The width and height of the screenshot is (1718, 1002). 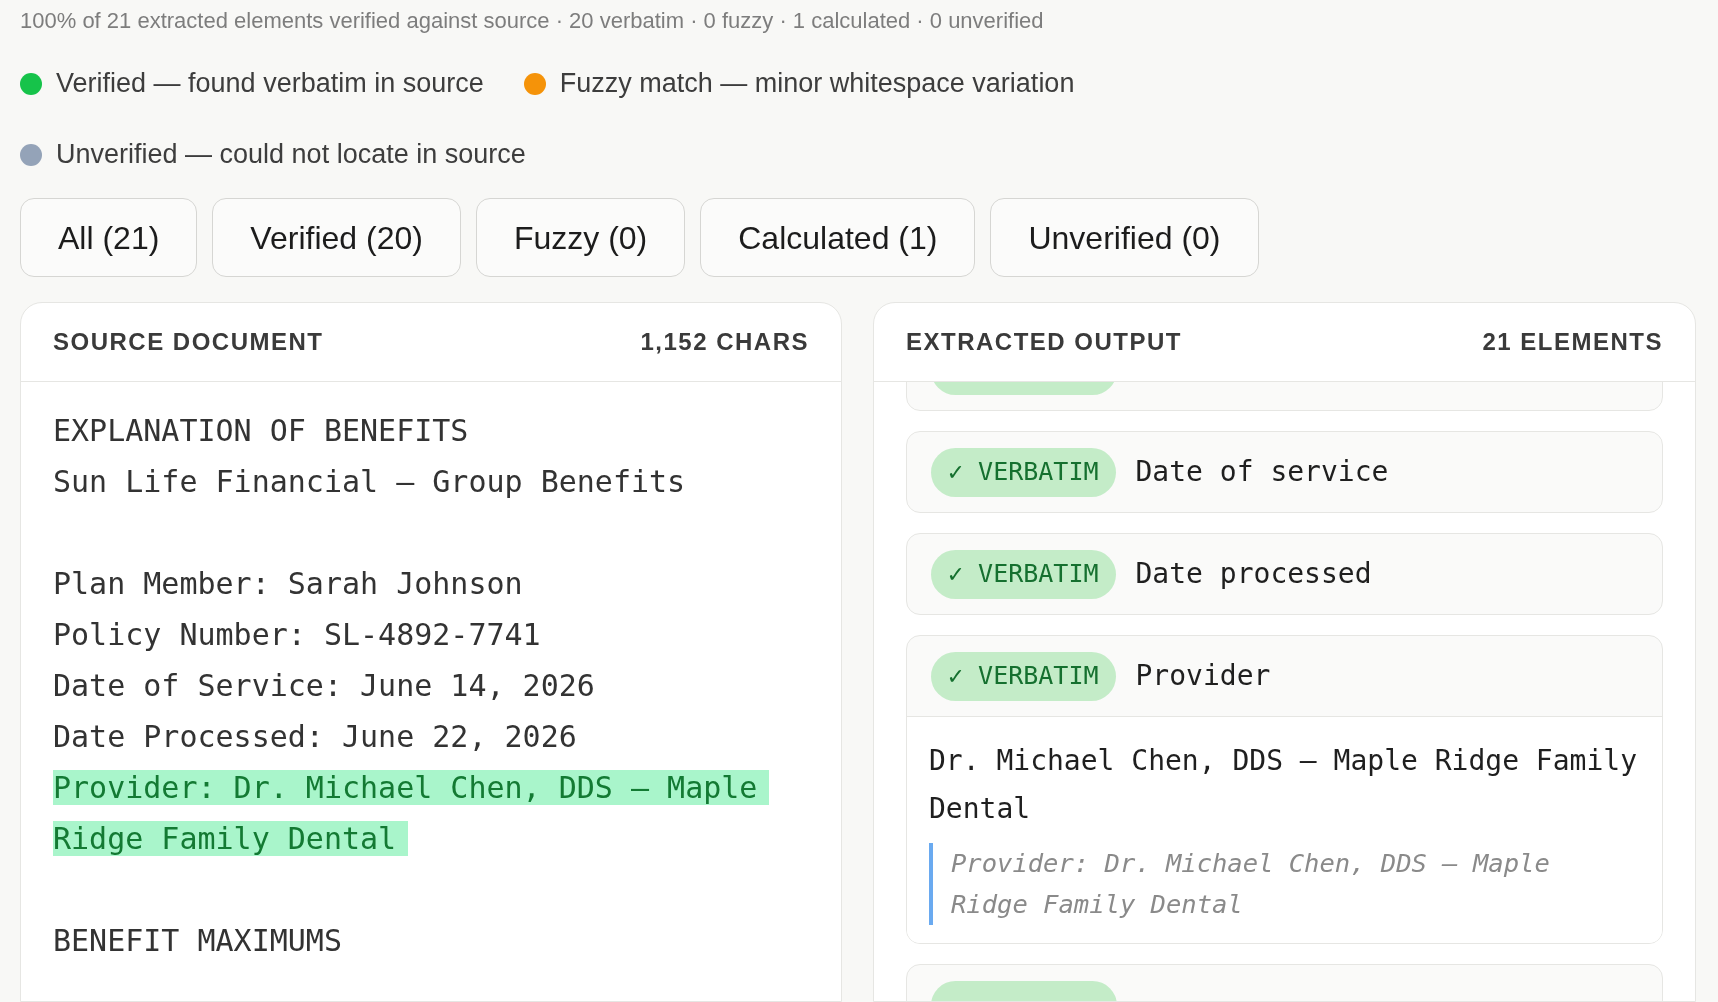 I want to click on panel-title: SOURCE DOCUMENT, so click(x=188, y=342).